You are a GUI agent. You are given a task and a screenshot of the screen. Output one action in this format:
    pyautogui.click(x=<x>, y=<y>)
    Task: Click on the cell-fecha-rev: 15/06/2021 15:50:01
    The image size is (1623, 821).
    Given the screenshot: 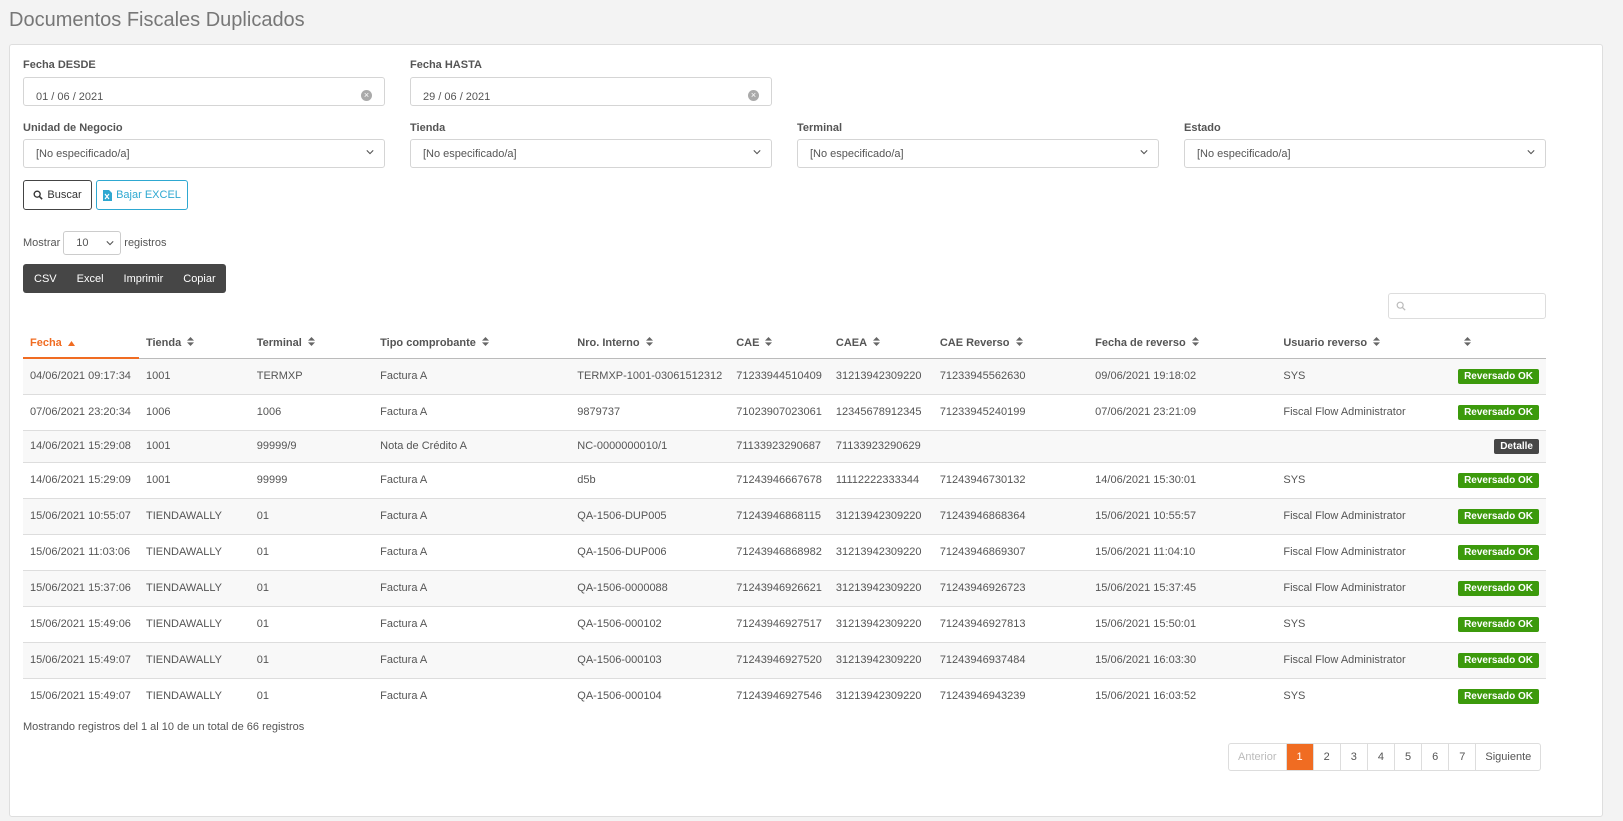 What is the action you would take?
    pyautogui.click(x=1182, y=623)
    